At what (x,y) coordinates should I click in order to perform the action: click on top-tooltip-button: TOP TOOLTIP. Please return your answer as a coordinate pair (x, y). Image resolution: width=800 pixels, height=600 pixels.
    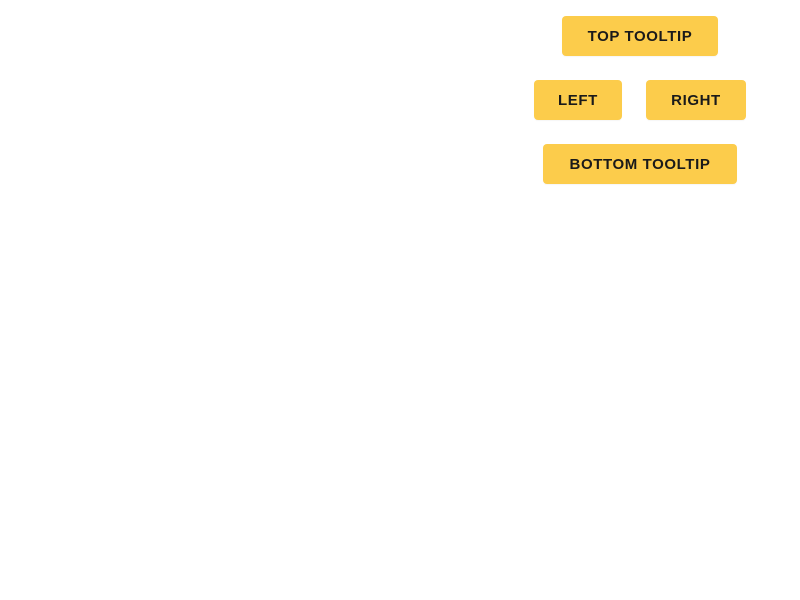
    Looking at the image, I should click on (640, 36).